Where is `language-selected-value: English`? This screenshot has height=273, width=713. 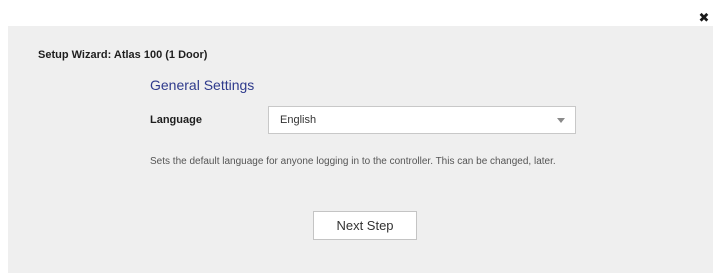
language-selected-value: English is located at coordinates (298, 120).